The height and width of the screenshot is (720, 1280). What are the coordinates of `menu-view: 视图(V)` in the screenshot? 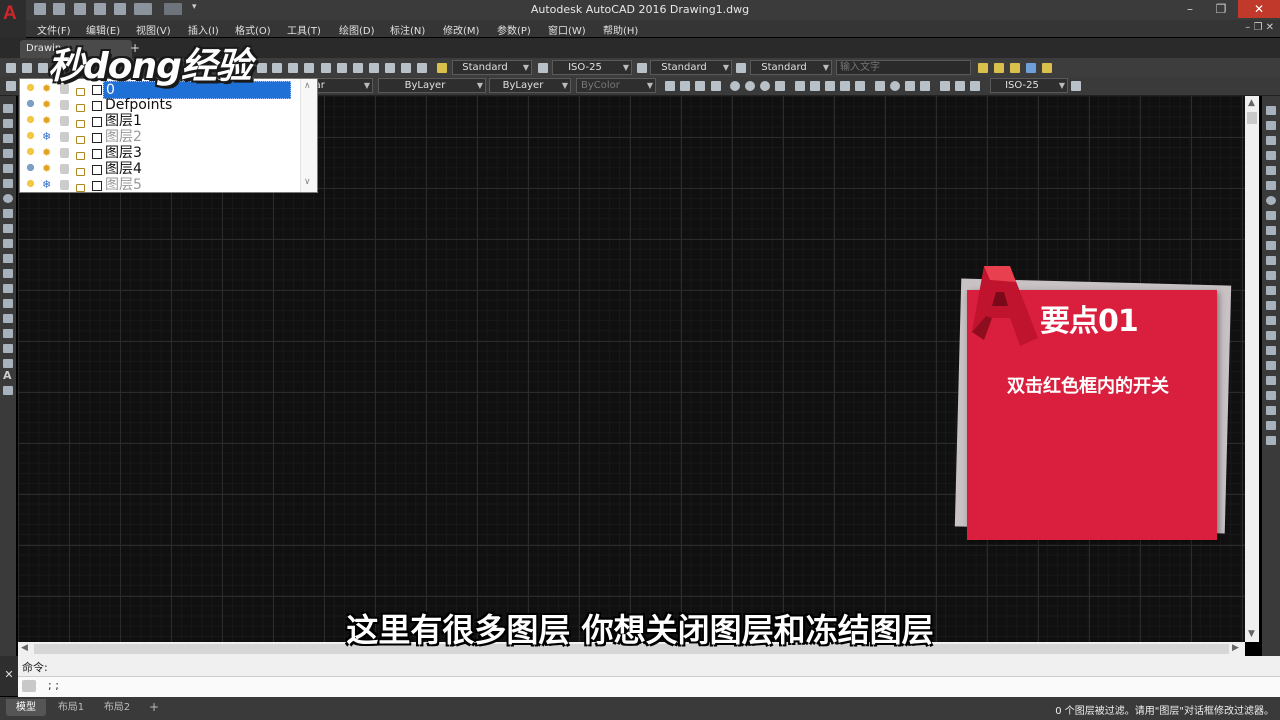 It's located at (153, 29).